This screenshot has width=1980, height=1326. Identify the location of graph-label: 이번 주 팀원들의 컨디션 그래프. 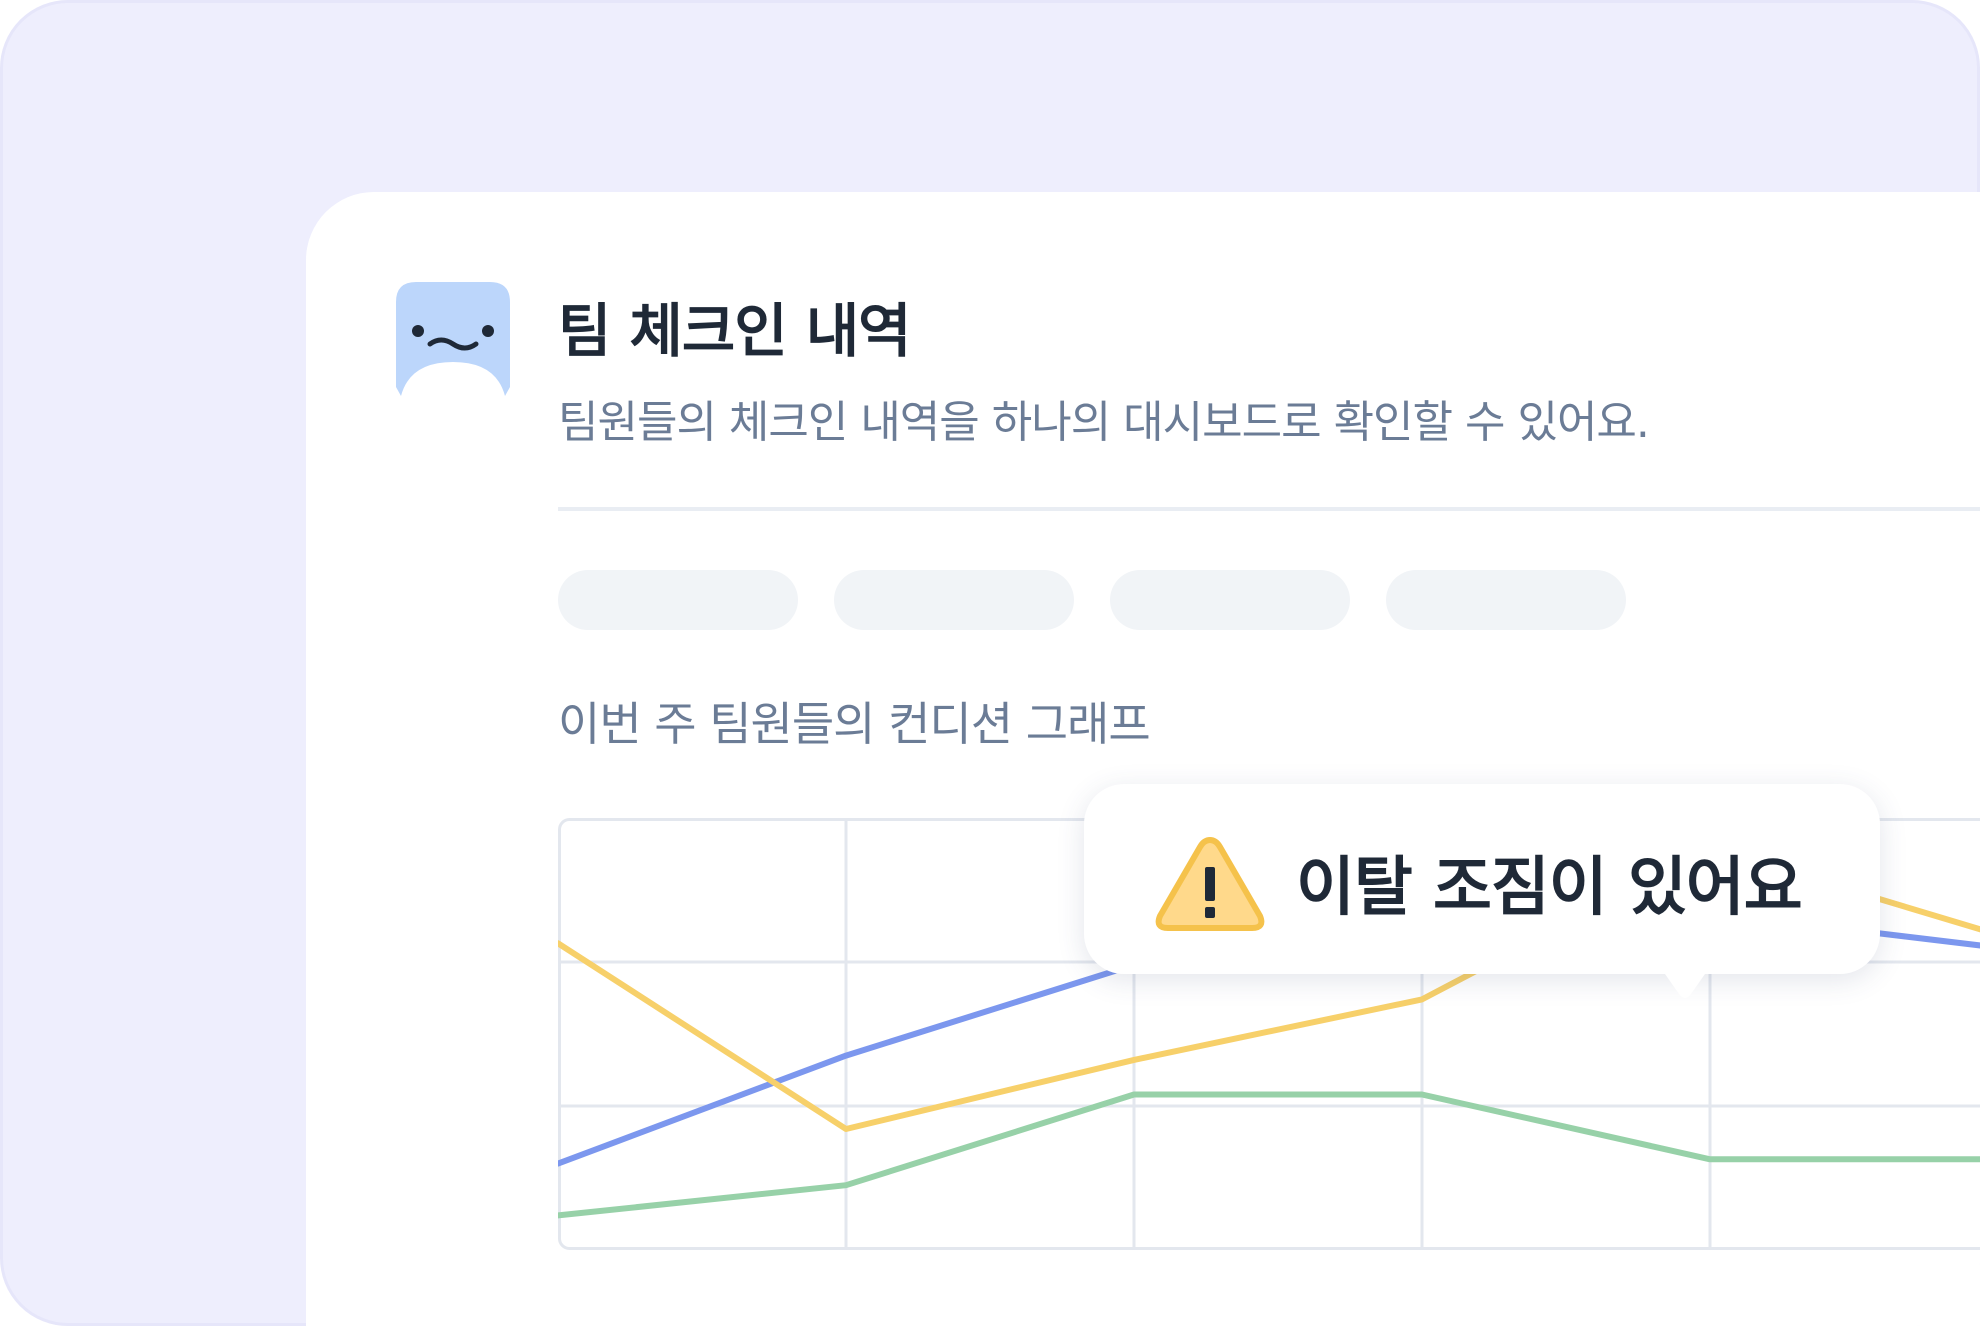
(854, 724).